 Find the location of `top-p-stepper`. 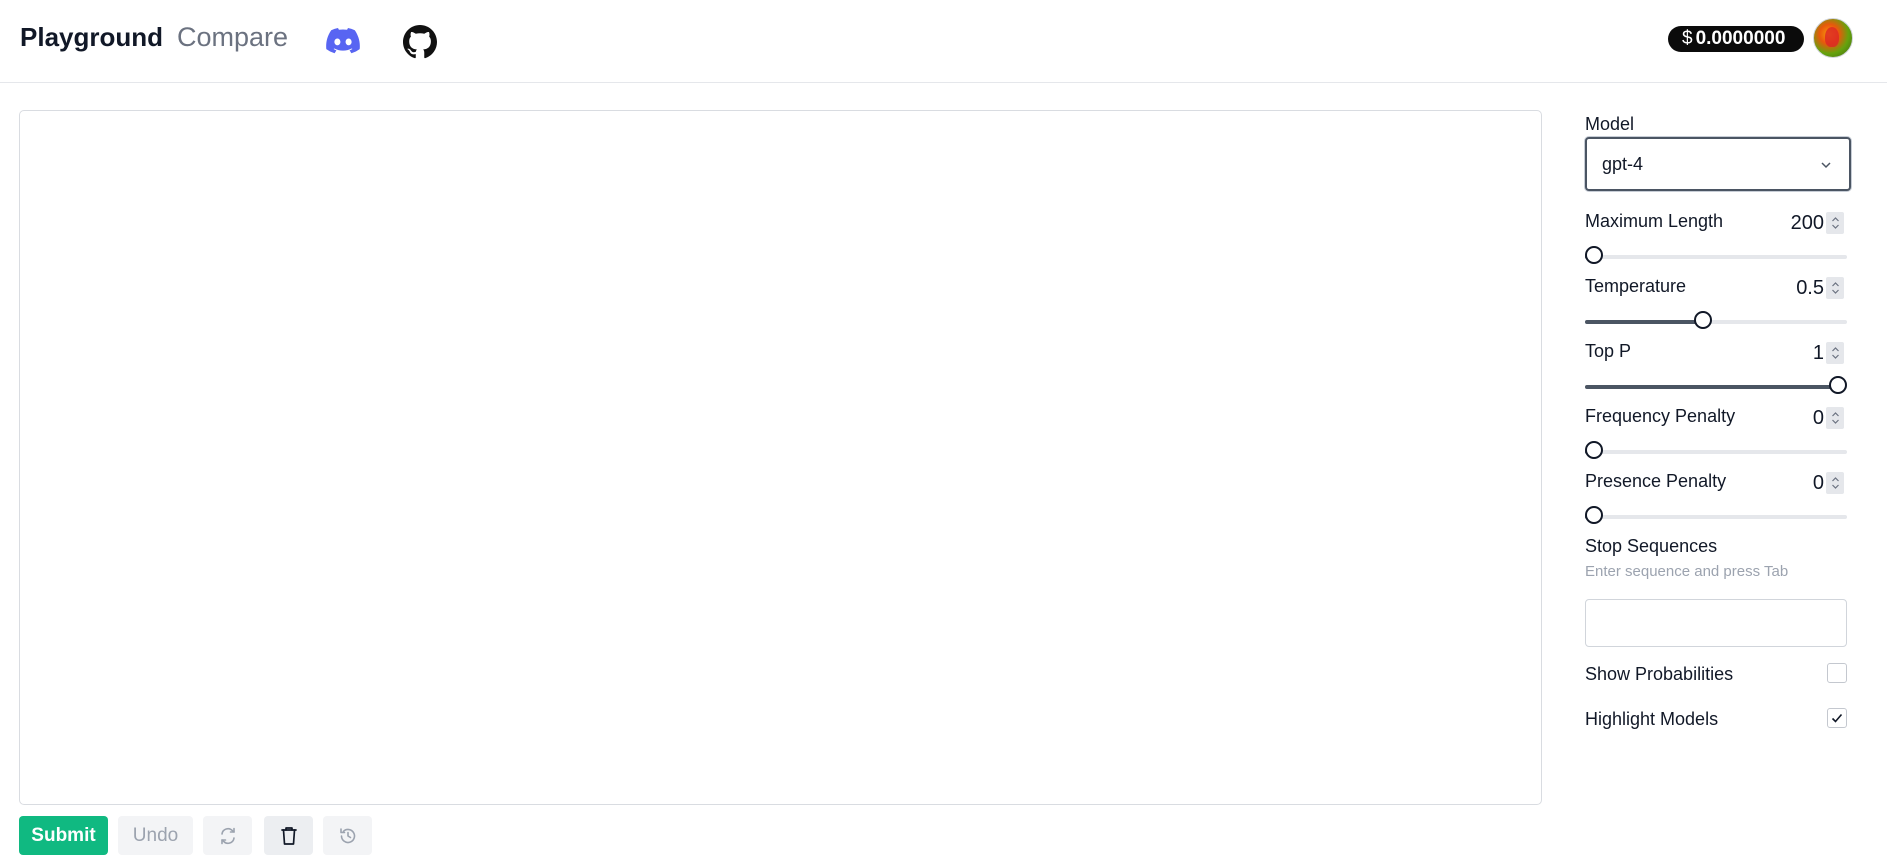

top-p-stepper is located at coordinates (1835, 353).